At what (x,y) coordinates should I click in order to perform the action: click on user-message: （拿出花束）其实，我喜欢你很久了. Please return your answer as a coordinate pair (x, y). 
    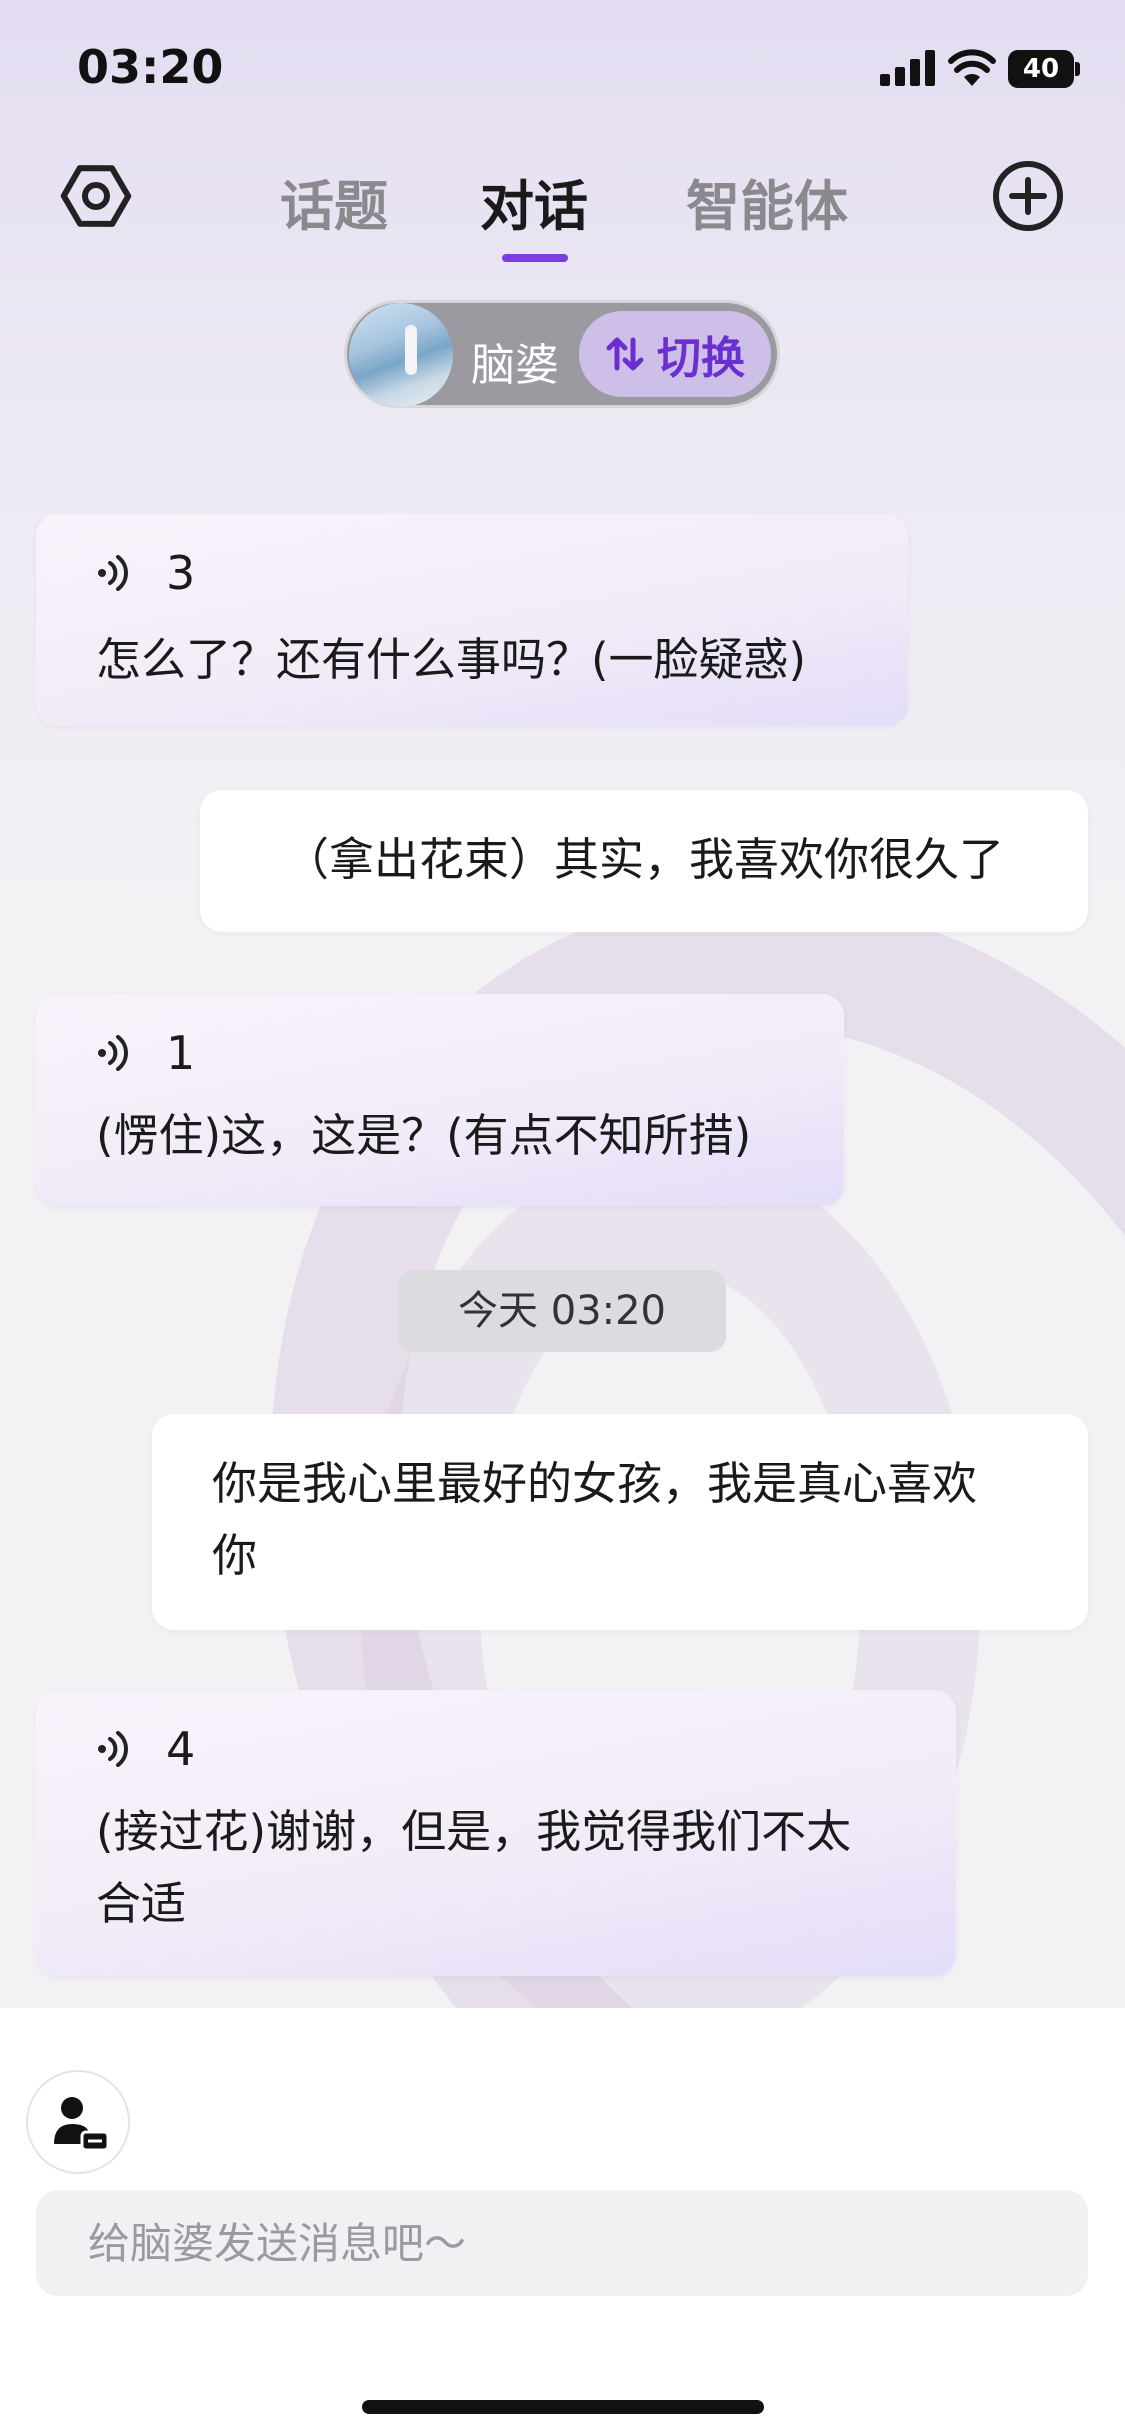
    Looking at the image, I should click on (644, 861).